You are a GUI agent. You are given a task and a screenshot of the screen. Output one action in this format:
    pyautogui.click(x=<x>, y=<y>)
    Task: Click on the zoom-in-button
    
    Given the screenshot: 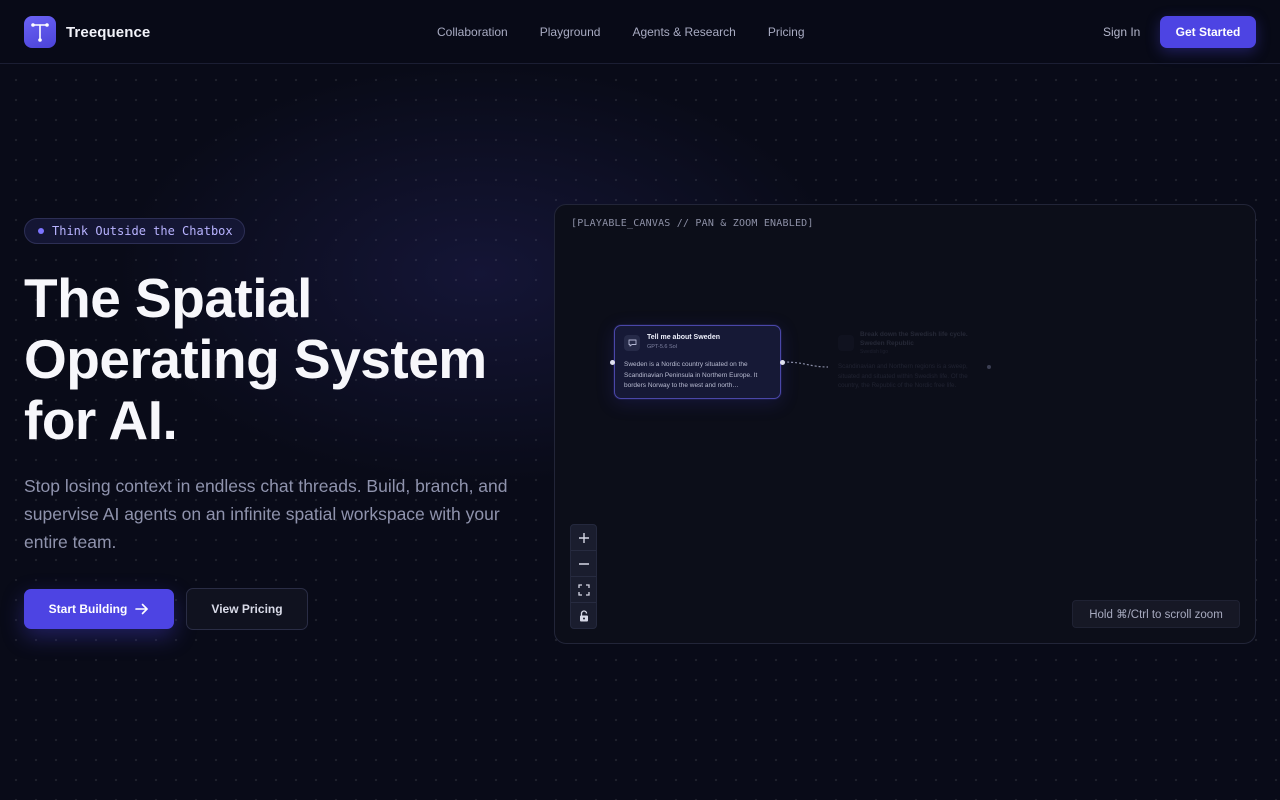 What is the action you would take?
    pyautogui.click(x=583, y=538)
    